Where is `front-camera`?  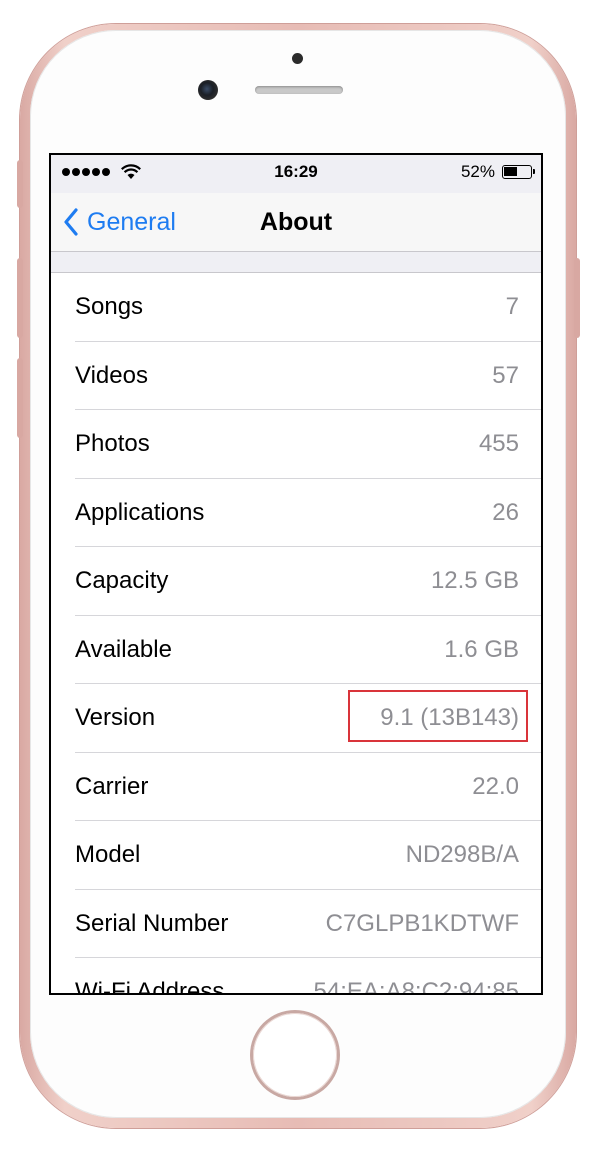 front-camera is located at coordinates (208, 90).